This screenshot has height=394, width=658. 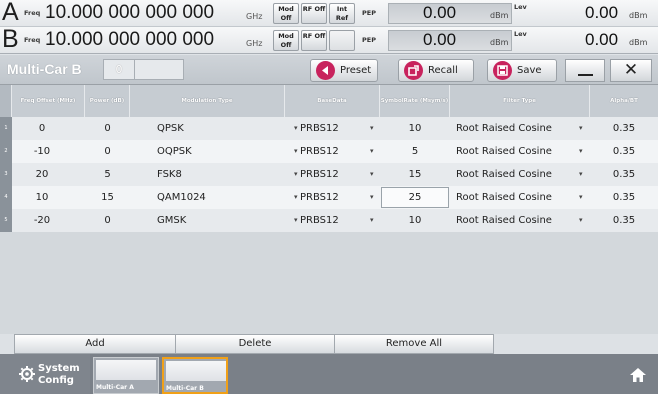 I want to click on system-config-button: System Config, so click(x=45, y=374).